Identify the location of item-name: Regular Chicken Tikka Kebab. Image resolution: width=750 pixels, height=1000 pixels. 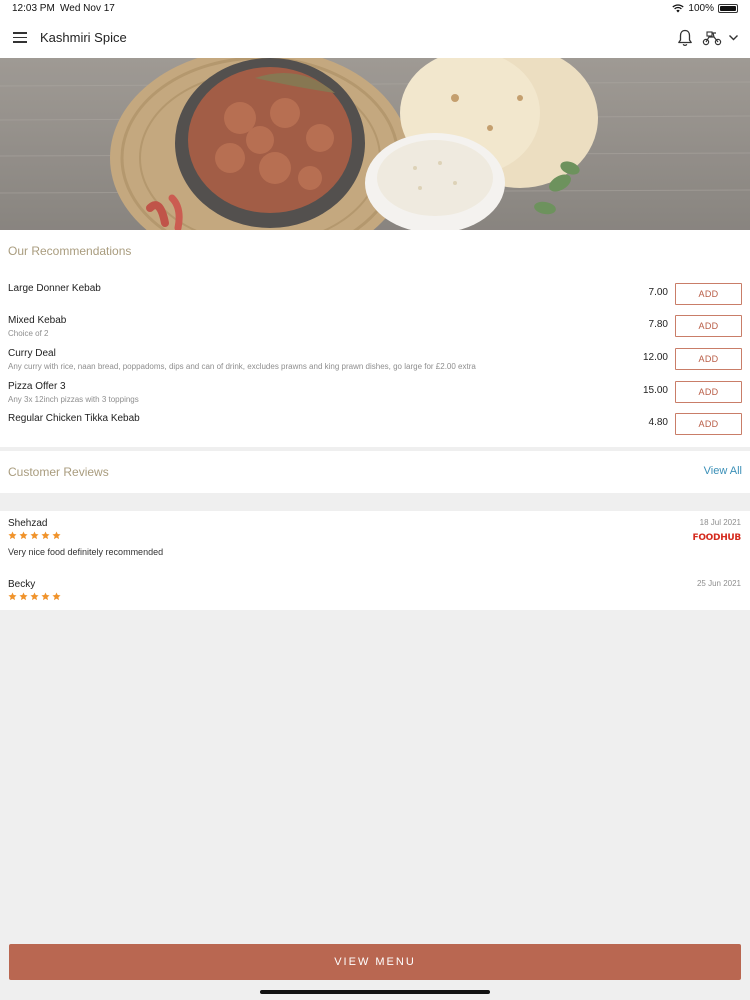
(74, 418).